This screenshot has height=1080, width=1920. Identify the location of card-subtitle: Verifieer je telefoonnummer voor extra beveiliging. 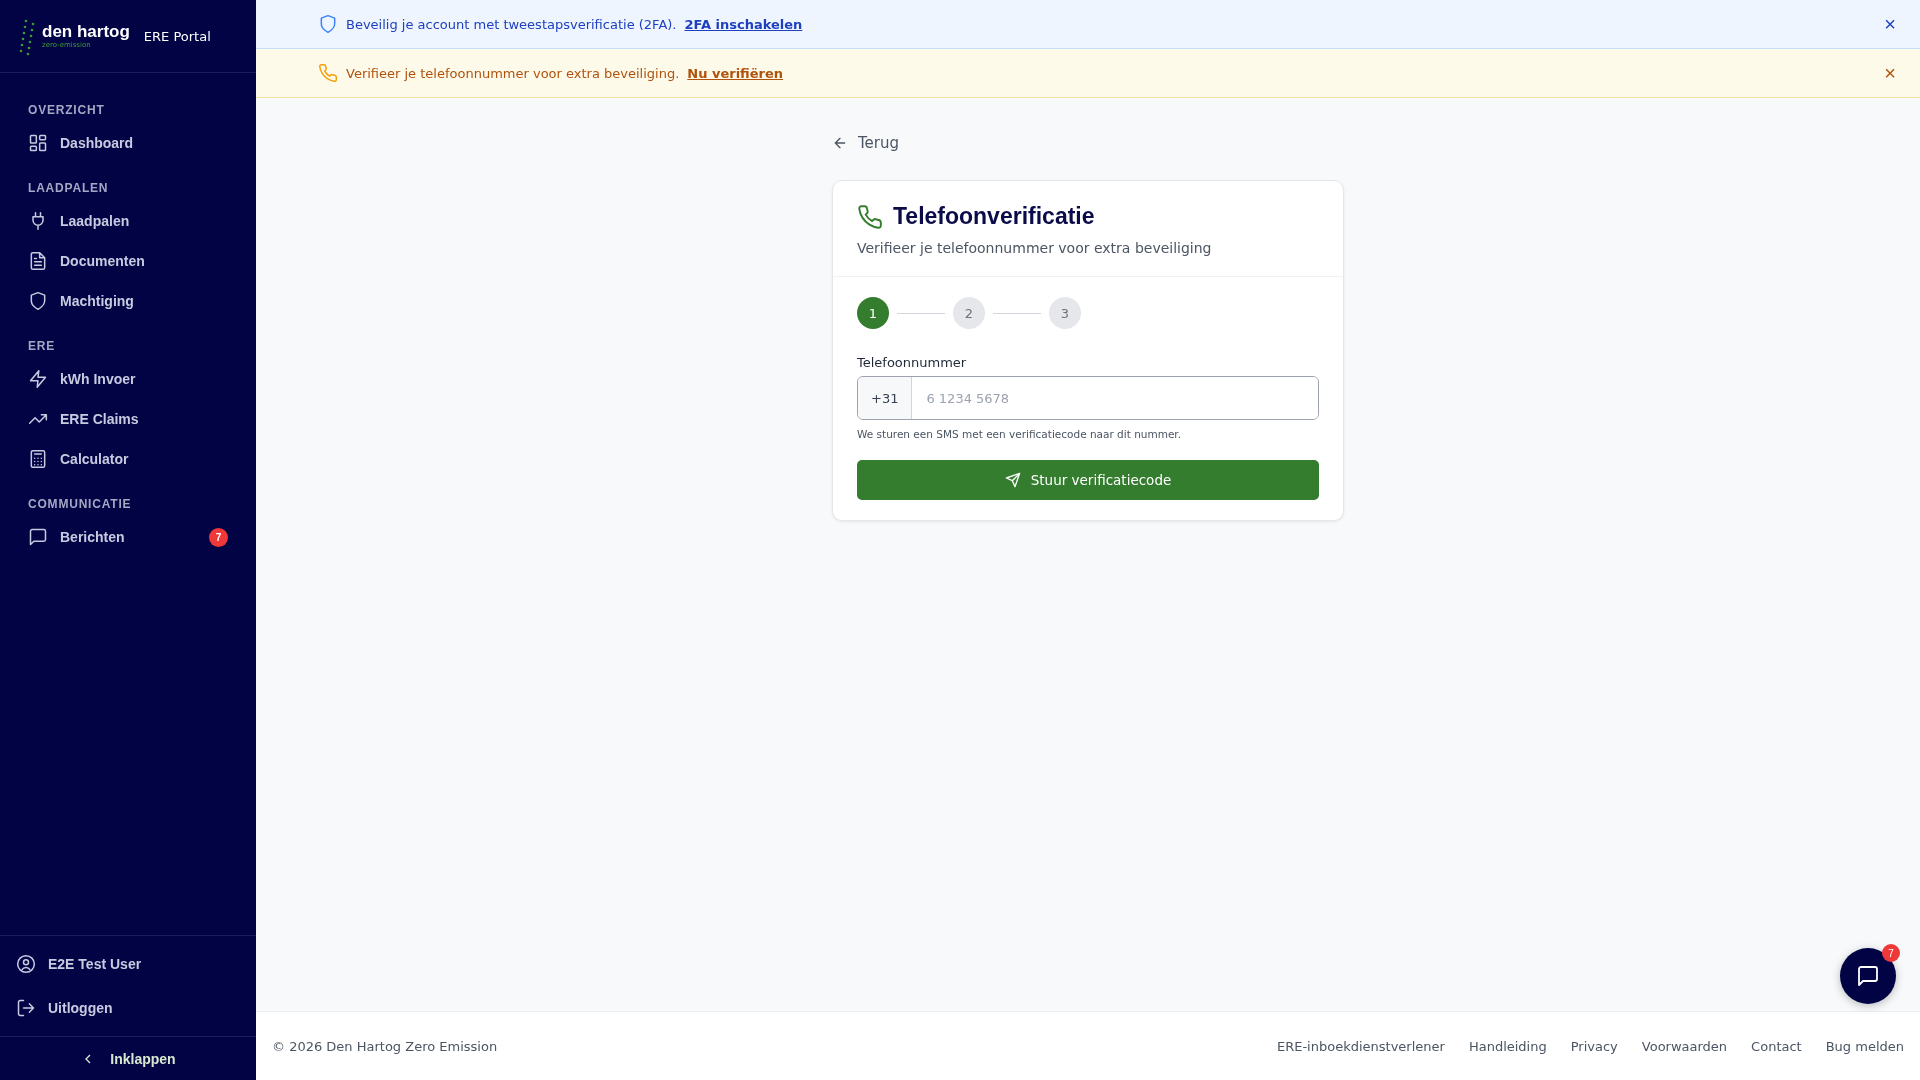
(1035, 248).